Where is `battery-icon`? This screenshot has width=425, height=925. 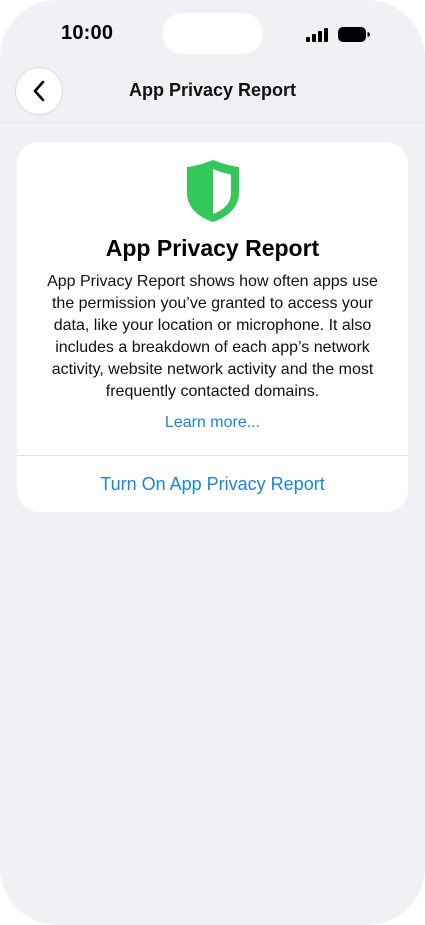
battery-icon is located at coordinates (354, 34).